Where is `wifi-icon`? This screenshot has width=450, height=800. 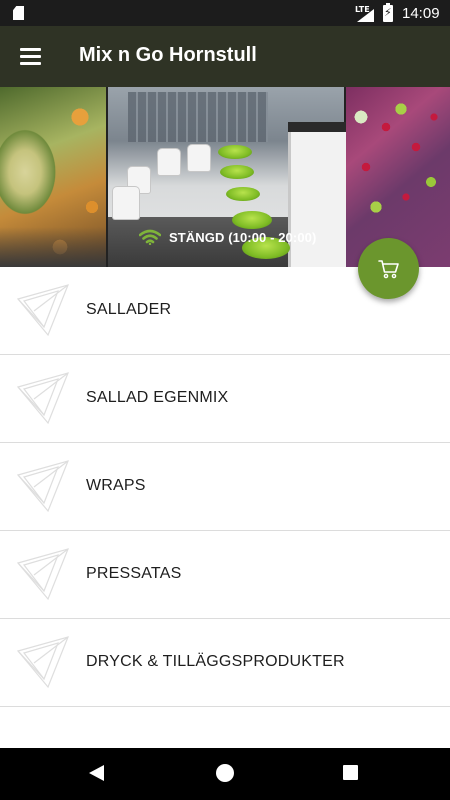 wifi-icon is located at coordinates (150, 237).